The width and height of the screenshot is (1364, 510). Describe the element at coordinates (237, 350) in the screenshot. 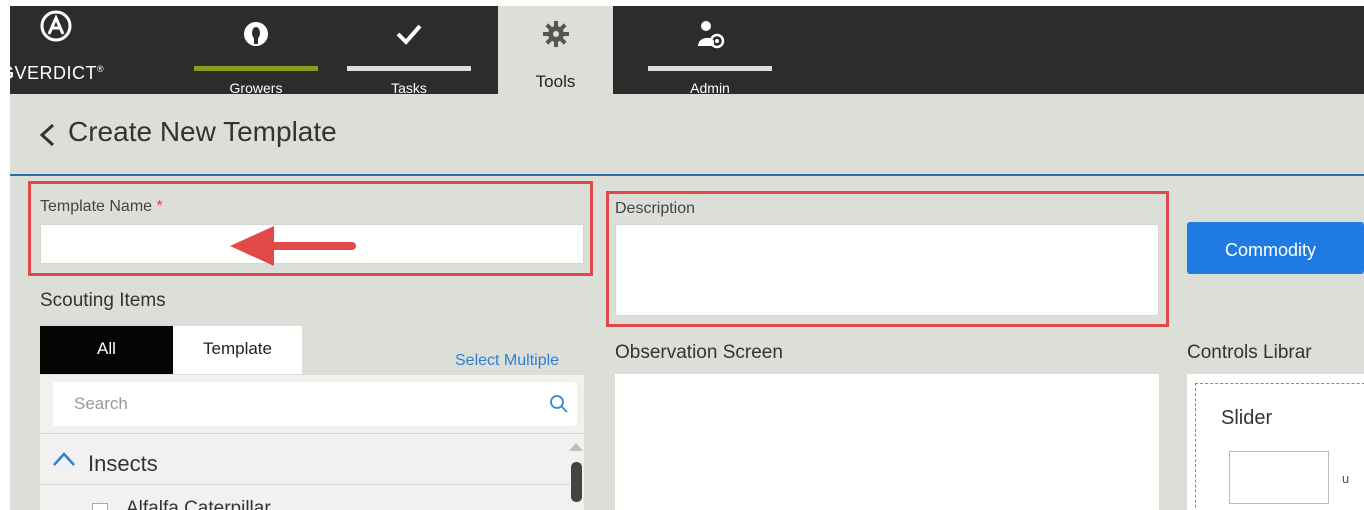

I see `filter-template-button: Template` at that location.